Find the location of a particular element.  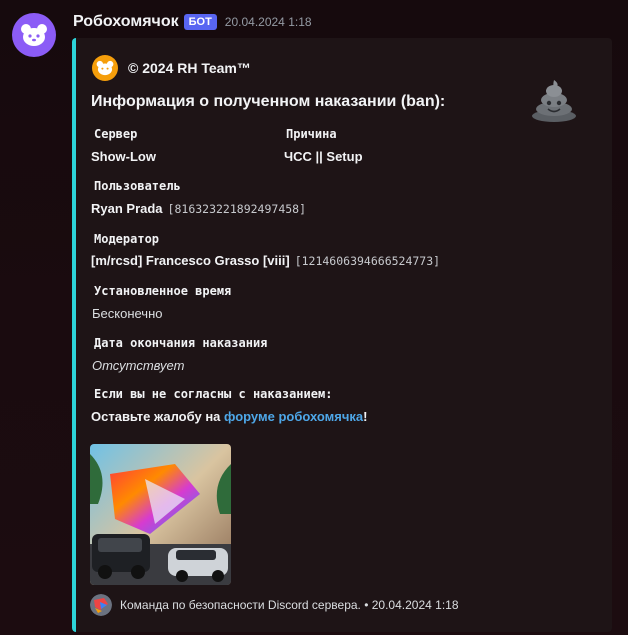

username: Робохомячок is located at coordinates (126, 22).